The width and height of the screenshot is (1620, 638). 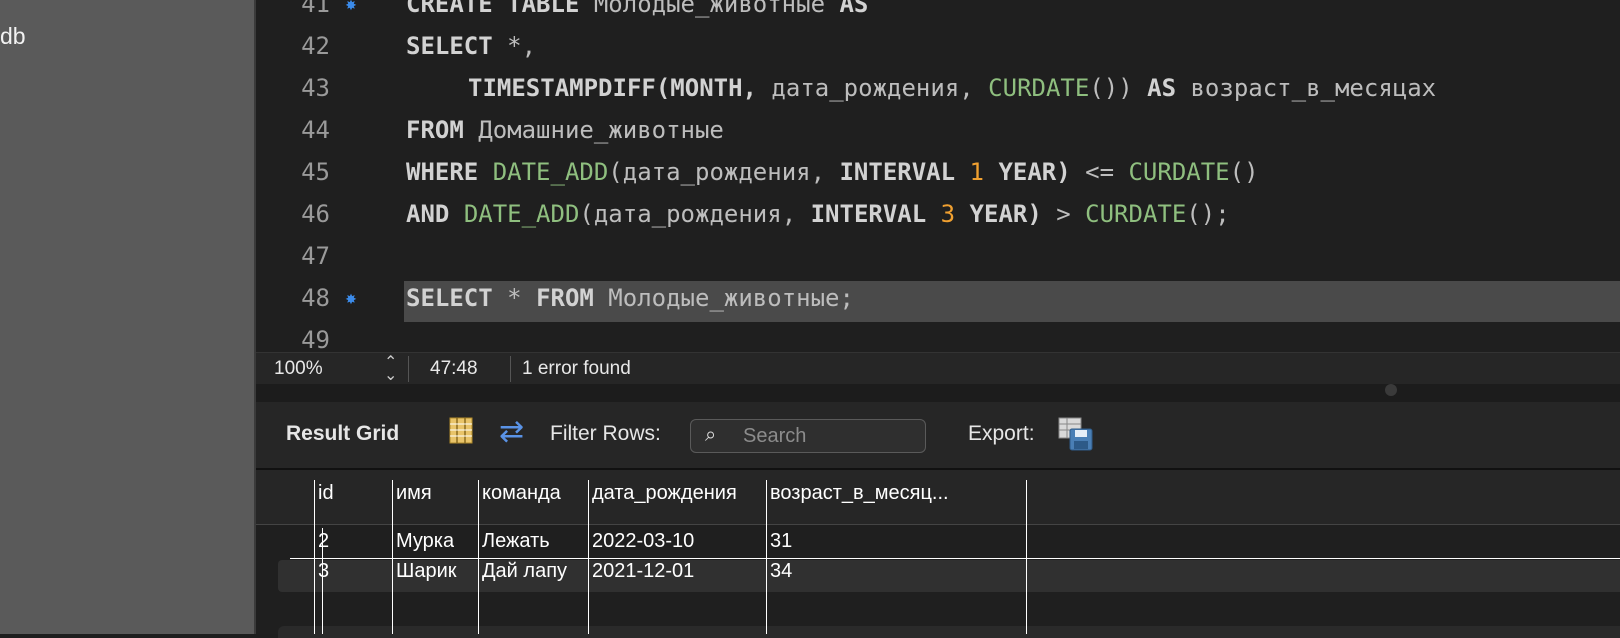 I want to click on editor-line: 47, so click(x=938, y=259).